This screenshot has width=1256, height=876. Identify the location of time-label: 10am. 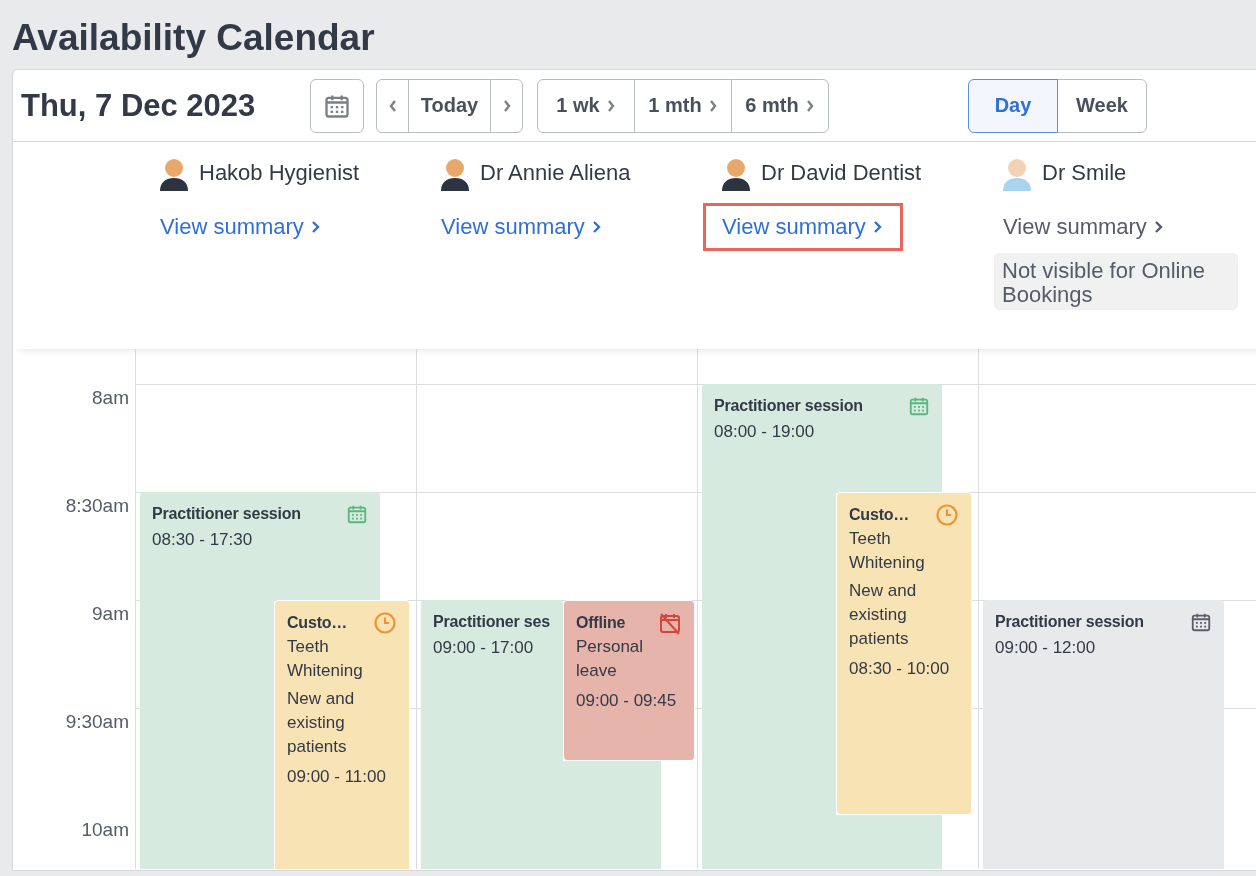
(105, 830).